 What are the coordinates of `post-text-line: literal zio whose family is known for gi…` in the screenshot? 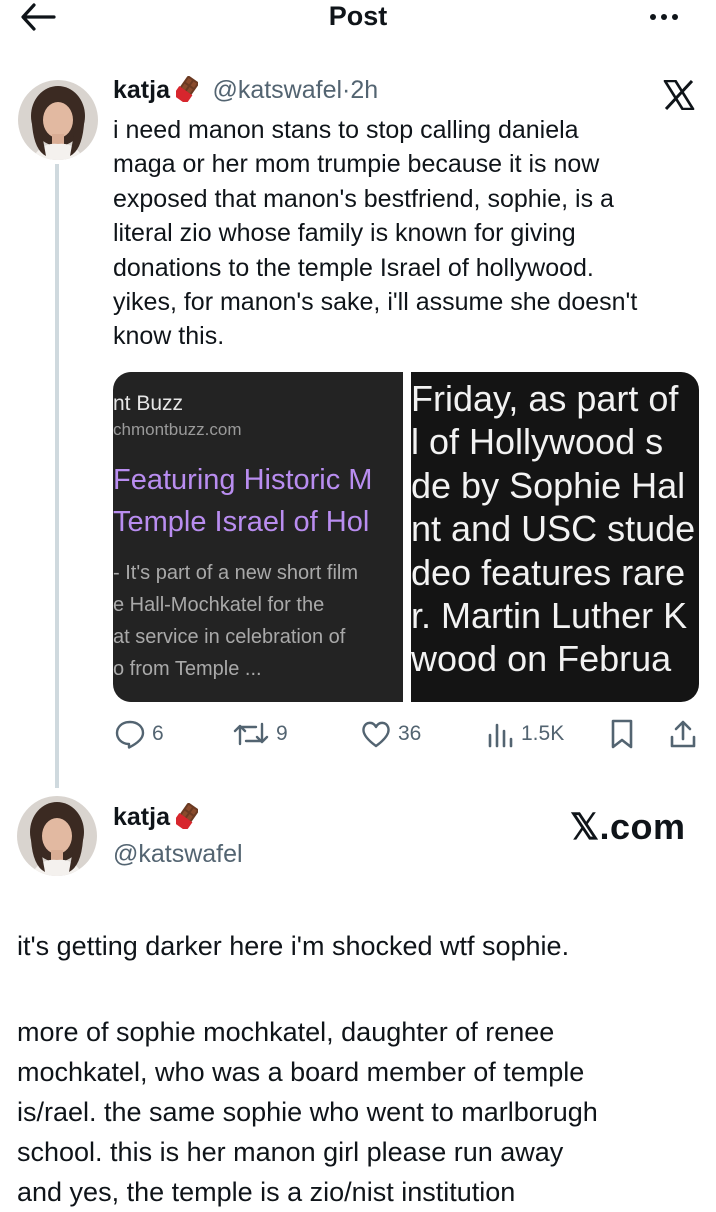 It's located at (344, 233).